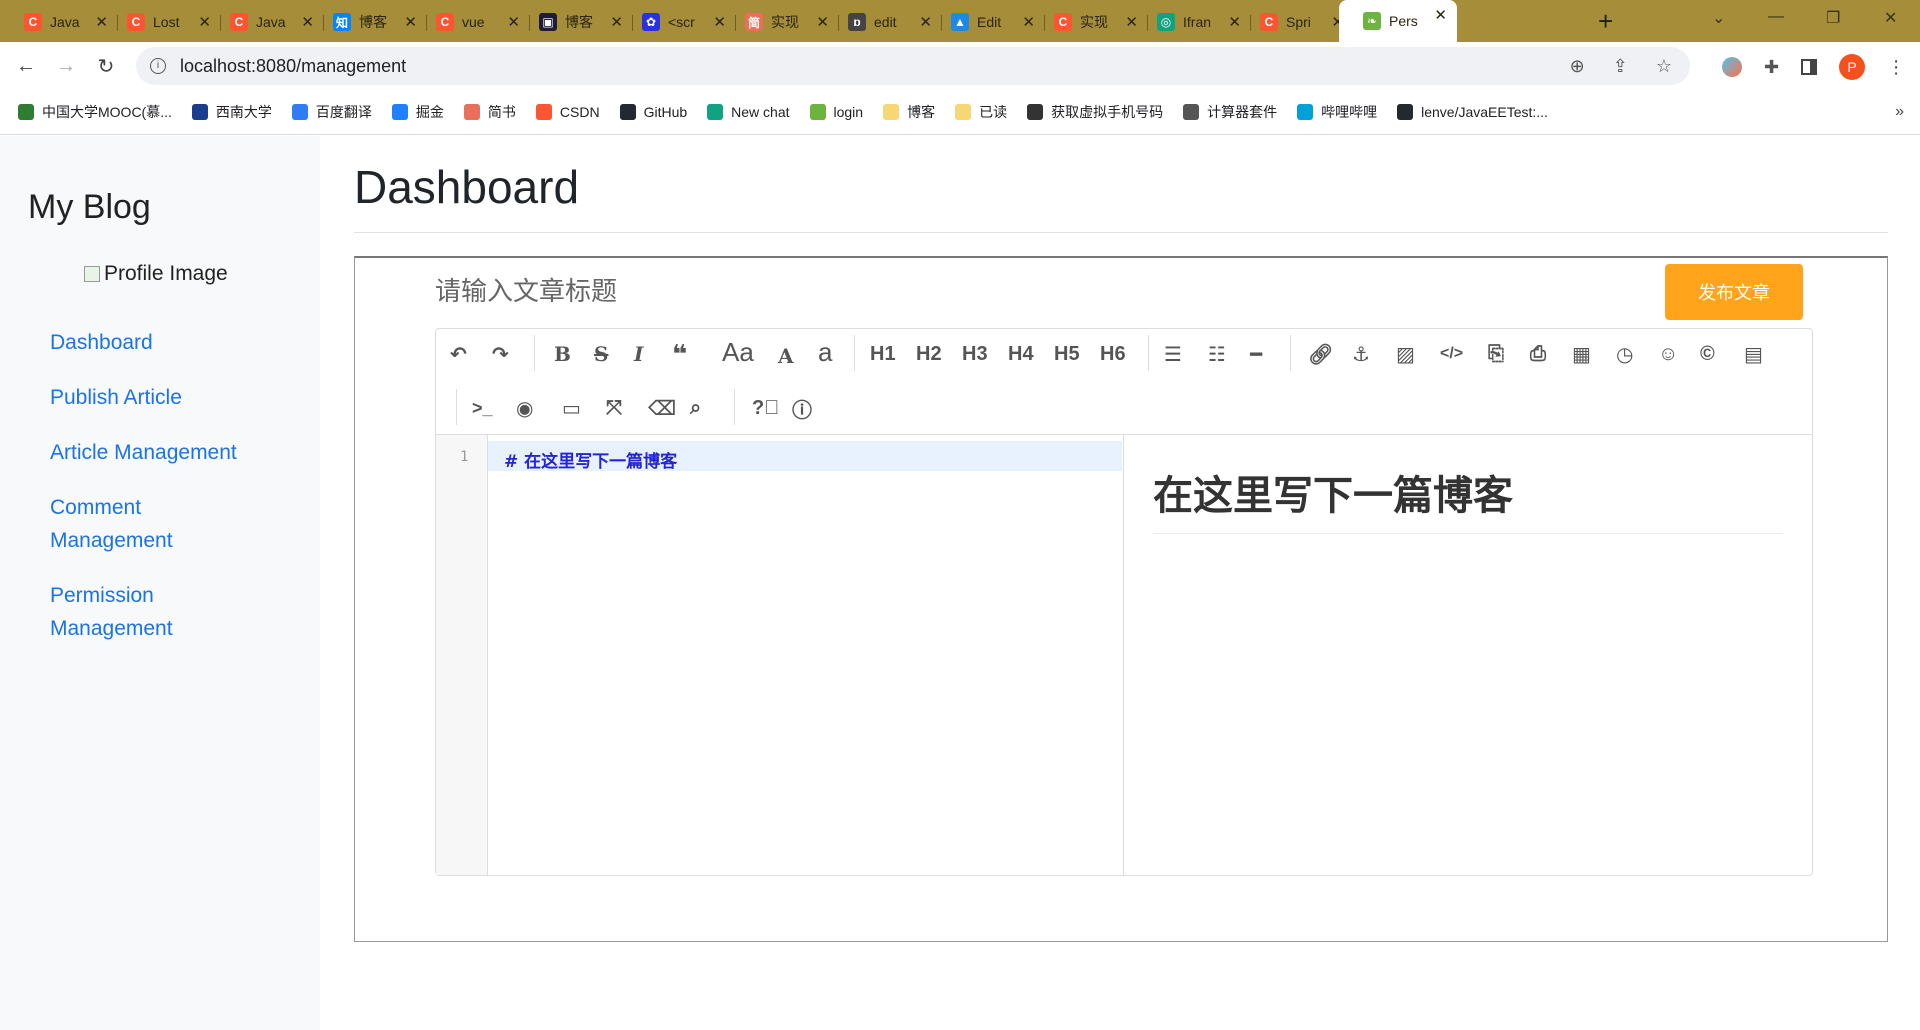  What do you see at coordinates (170, 342) in the screenshot?
I see `sidebar-item-dashboard: Dashboard` at bounding box center [170, 342].